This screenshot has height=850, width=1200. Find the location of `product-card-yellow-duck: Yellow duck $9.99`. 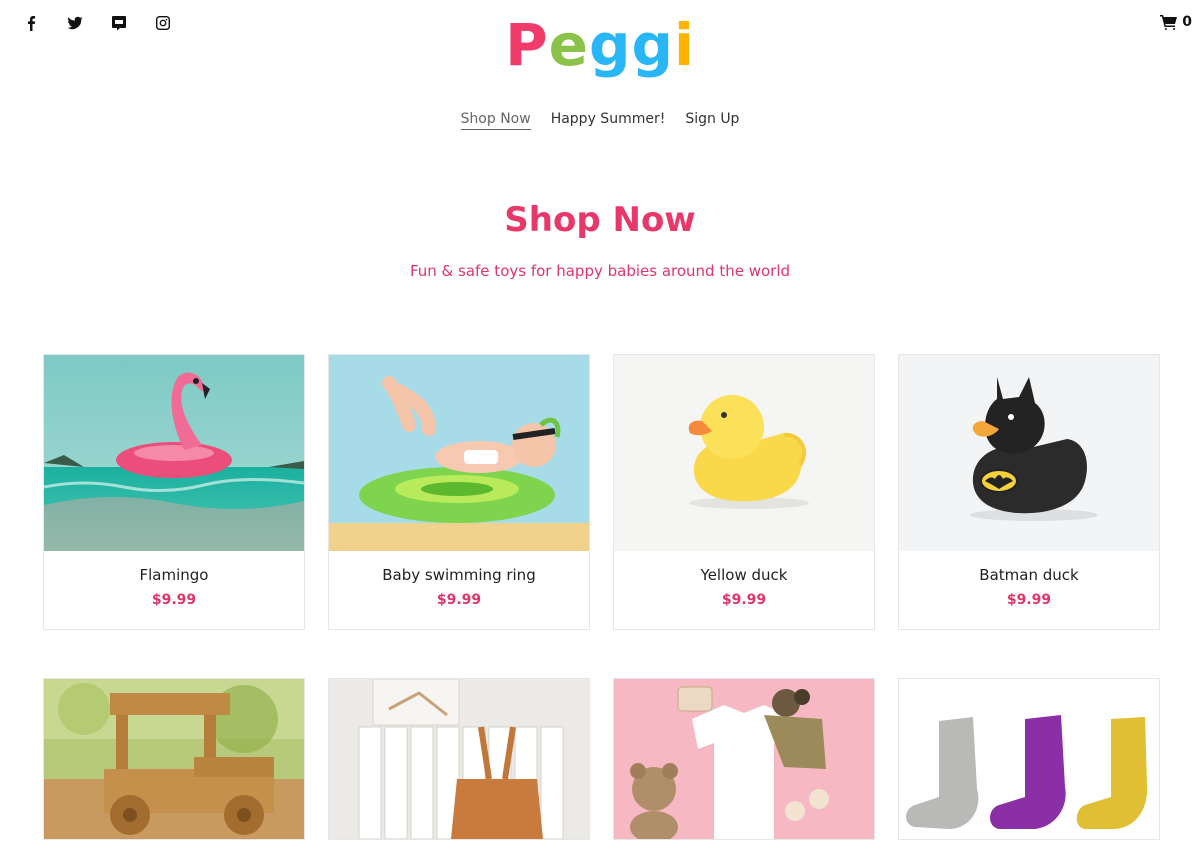

product-card-yellow-duck: Yellow duck $9.99 is located at coordinates (744, 492).